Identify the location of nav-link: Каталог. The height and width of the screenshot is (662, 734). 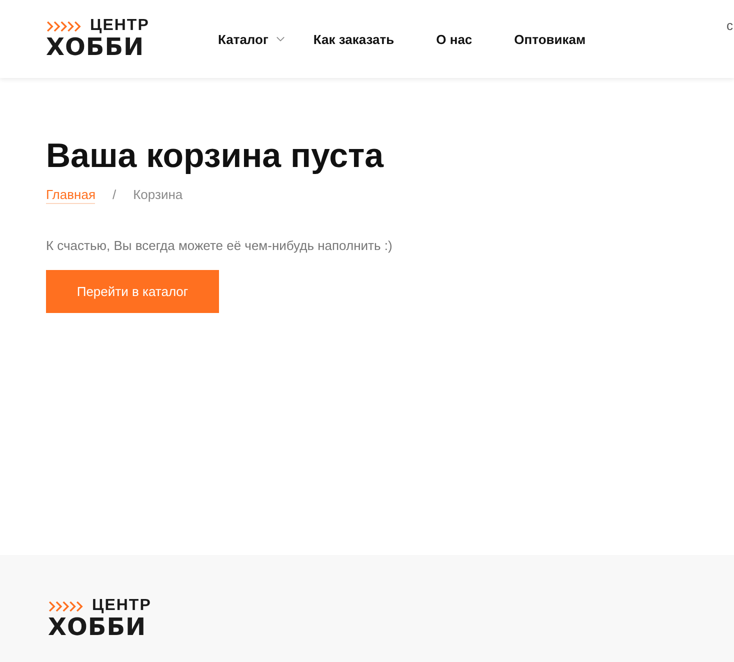
(252, 39).